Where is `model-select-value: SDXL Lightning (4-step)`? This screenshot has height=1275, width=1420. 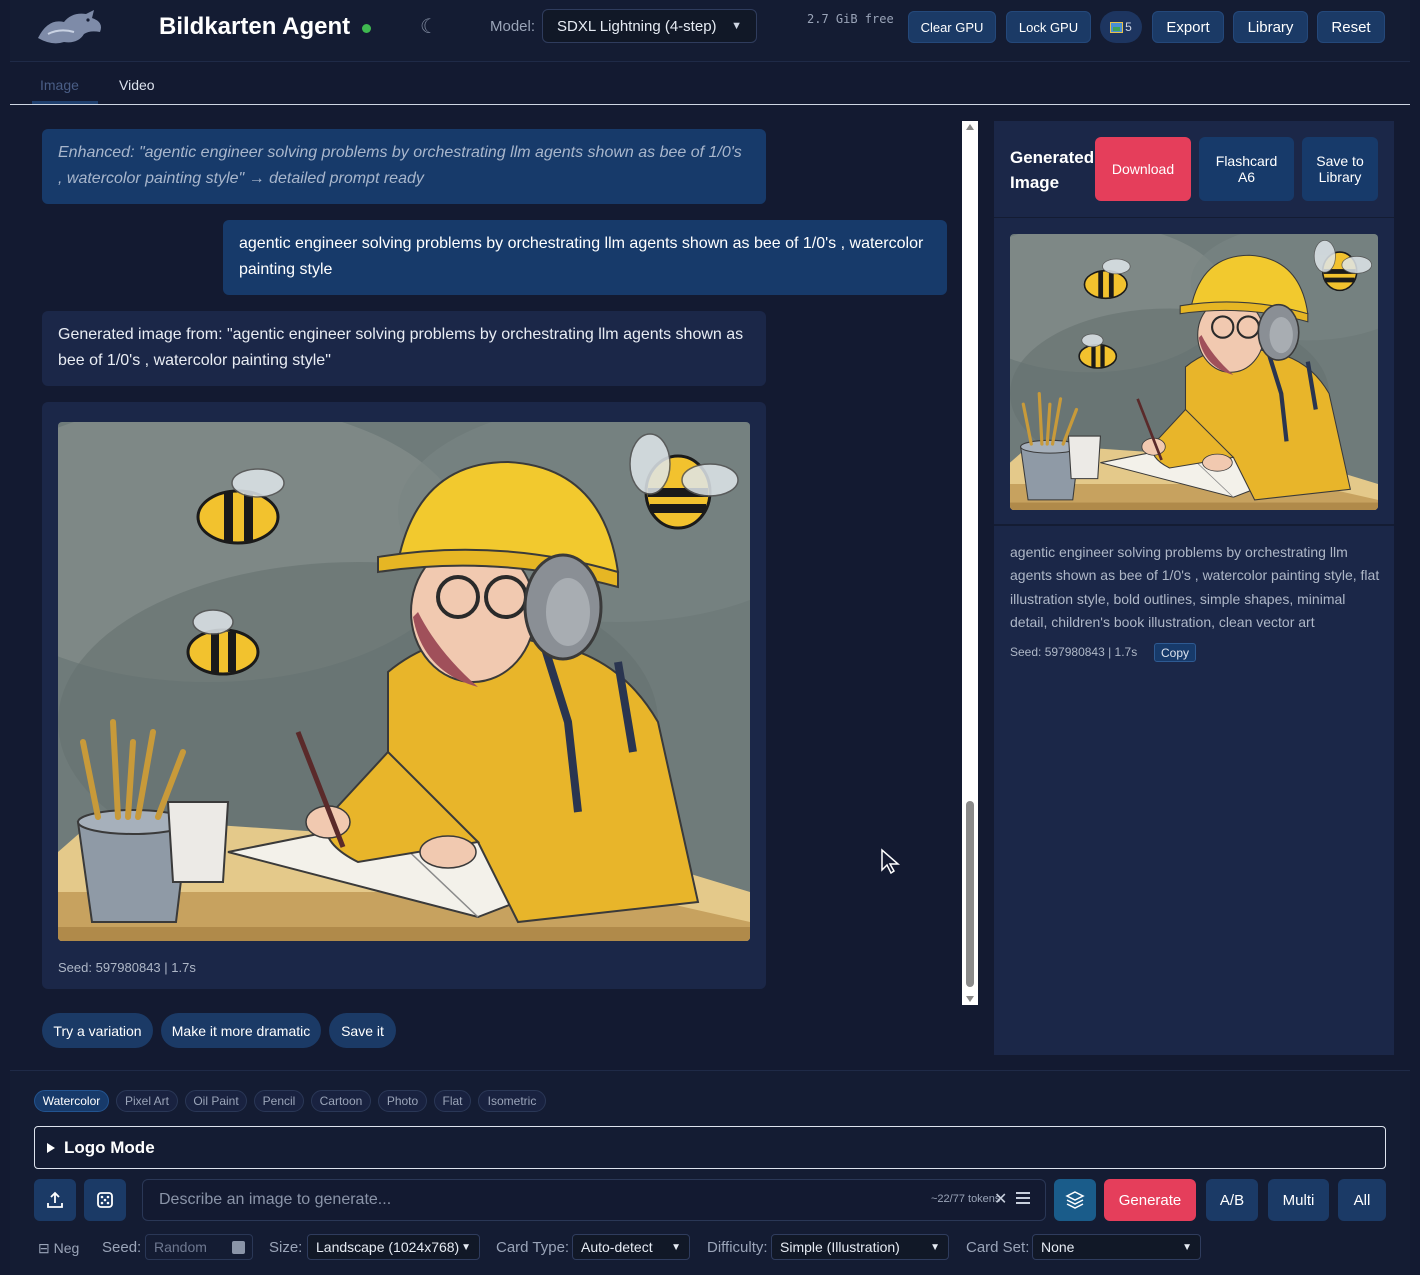 model-select-value: SDXL Lightning (4-step) is located at coordinates (637, 26).